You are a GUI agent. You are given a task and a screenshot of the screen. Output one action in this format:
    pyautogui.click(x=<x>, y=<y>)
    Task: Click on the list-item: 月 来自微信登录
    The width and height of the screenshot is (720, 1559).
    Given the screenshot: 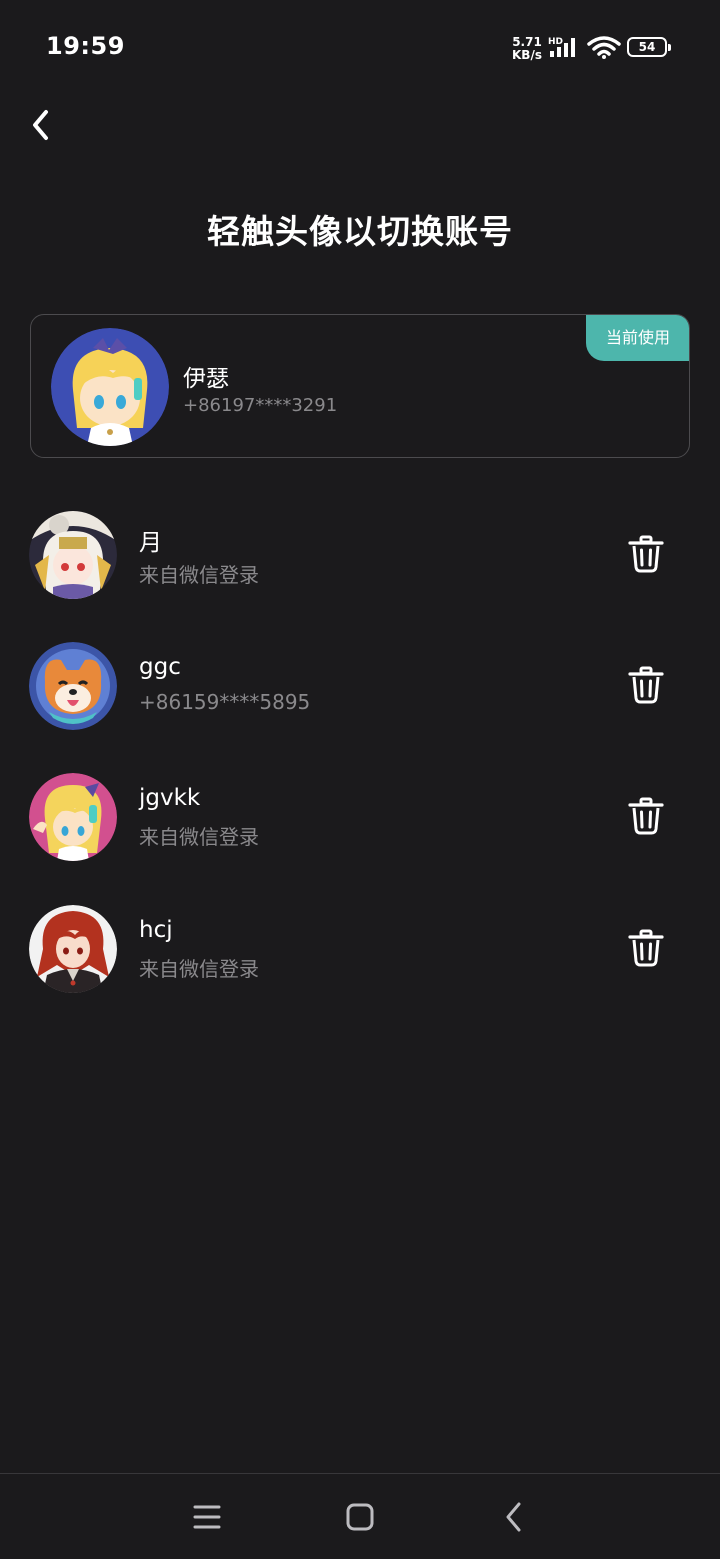 What is the action you would take?
    pyautogui.click(x=360, y=571)
    